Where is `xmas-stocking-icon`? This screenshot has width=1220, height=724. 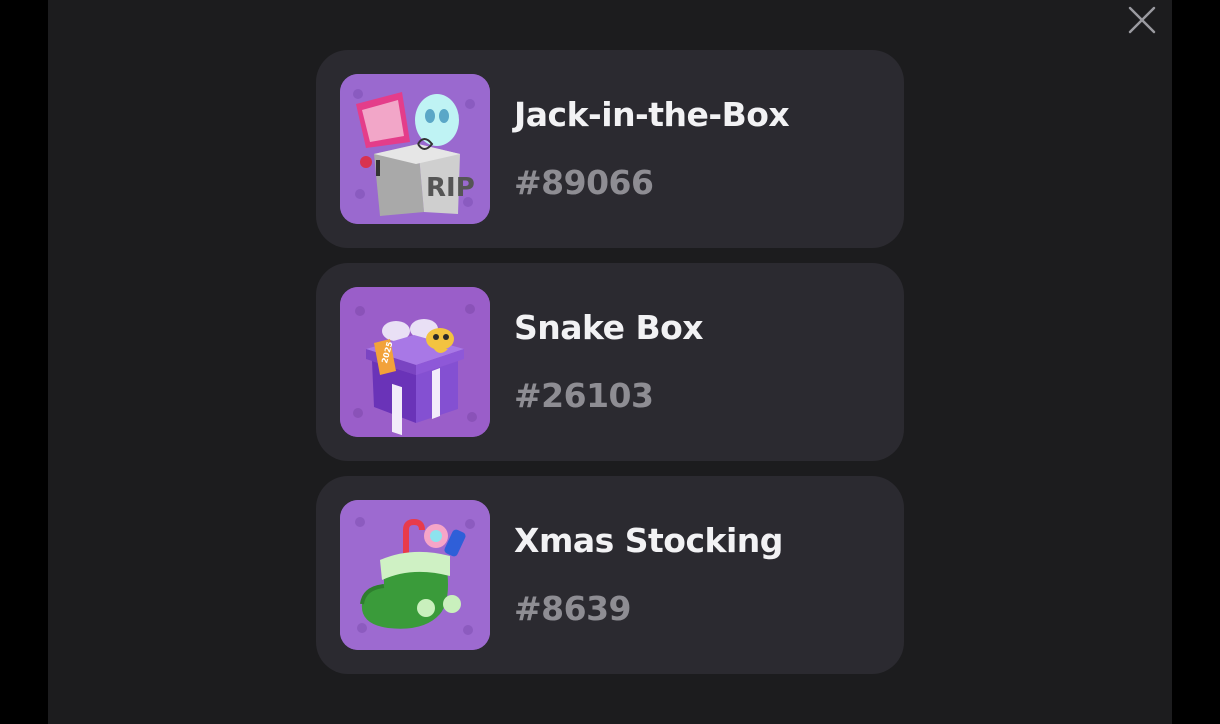 xmas-stocking-icon is located at coordinates (415, 575).